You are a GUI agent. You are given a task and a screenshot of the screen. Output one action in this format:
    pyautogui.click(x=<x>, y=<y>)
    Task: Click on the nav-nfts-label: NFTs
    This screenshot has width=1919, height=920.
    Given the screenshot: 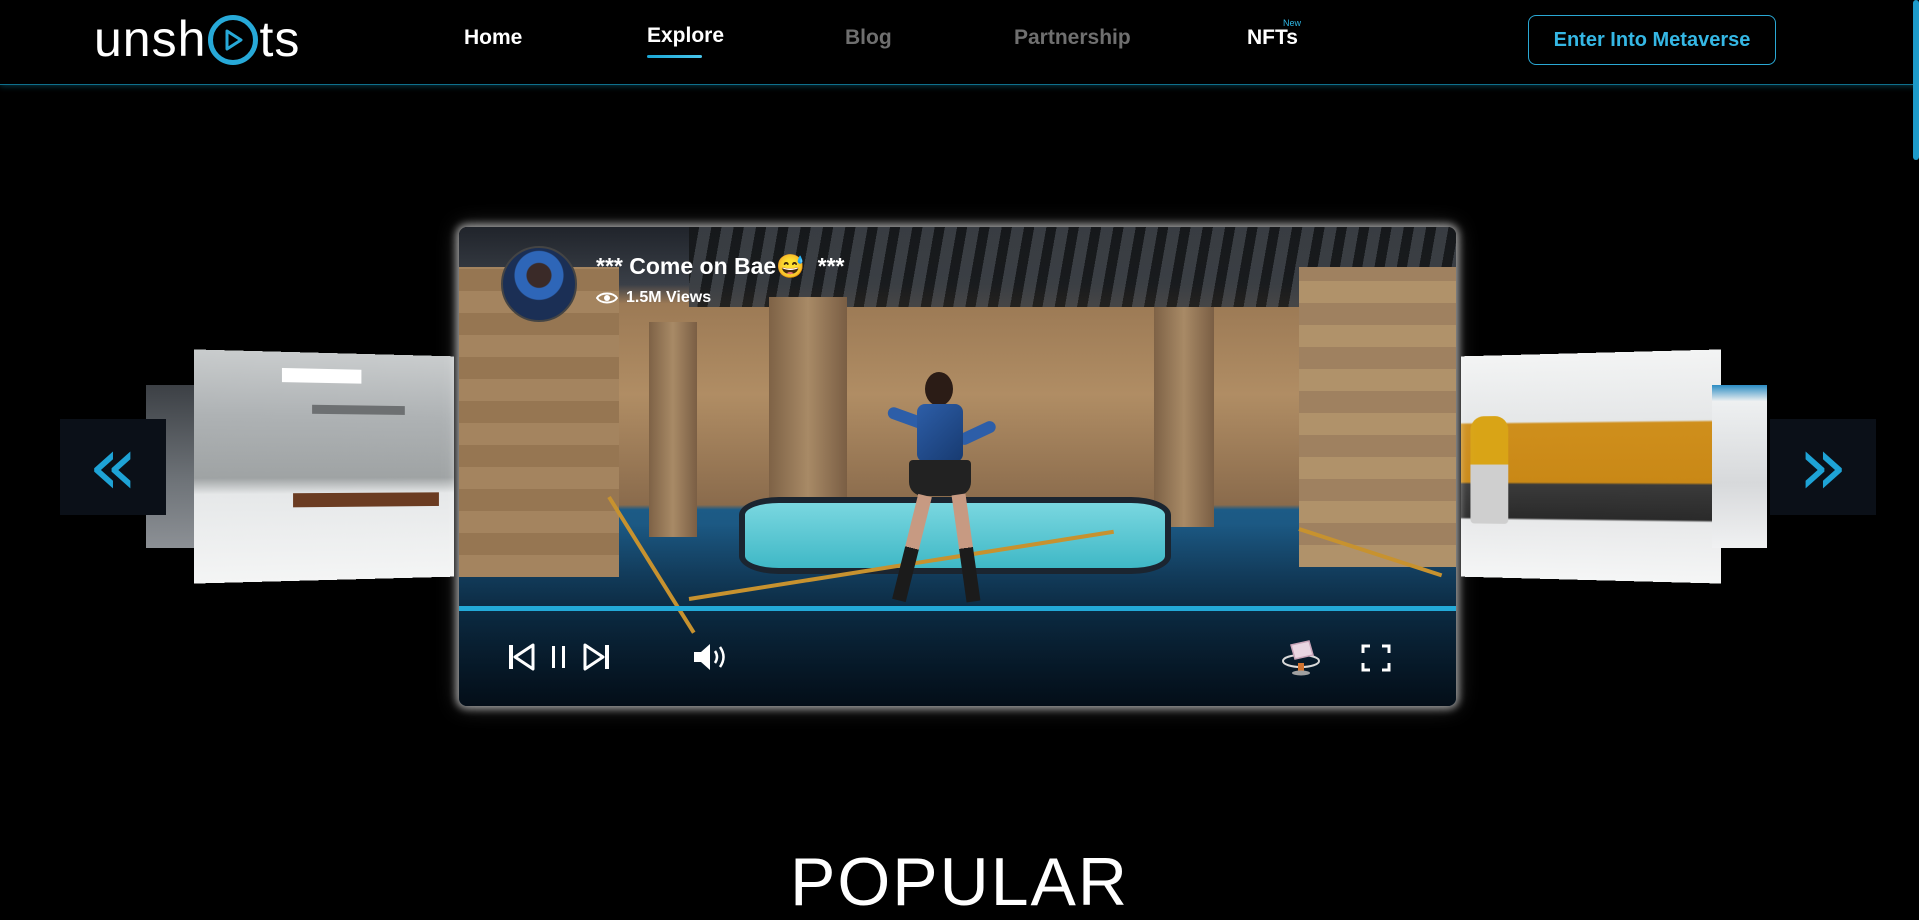 What is the action you would take?
    pyautogui.click(x=1272, y=37)
    